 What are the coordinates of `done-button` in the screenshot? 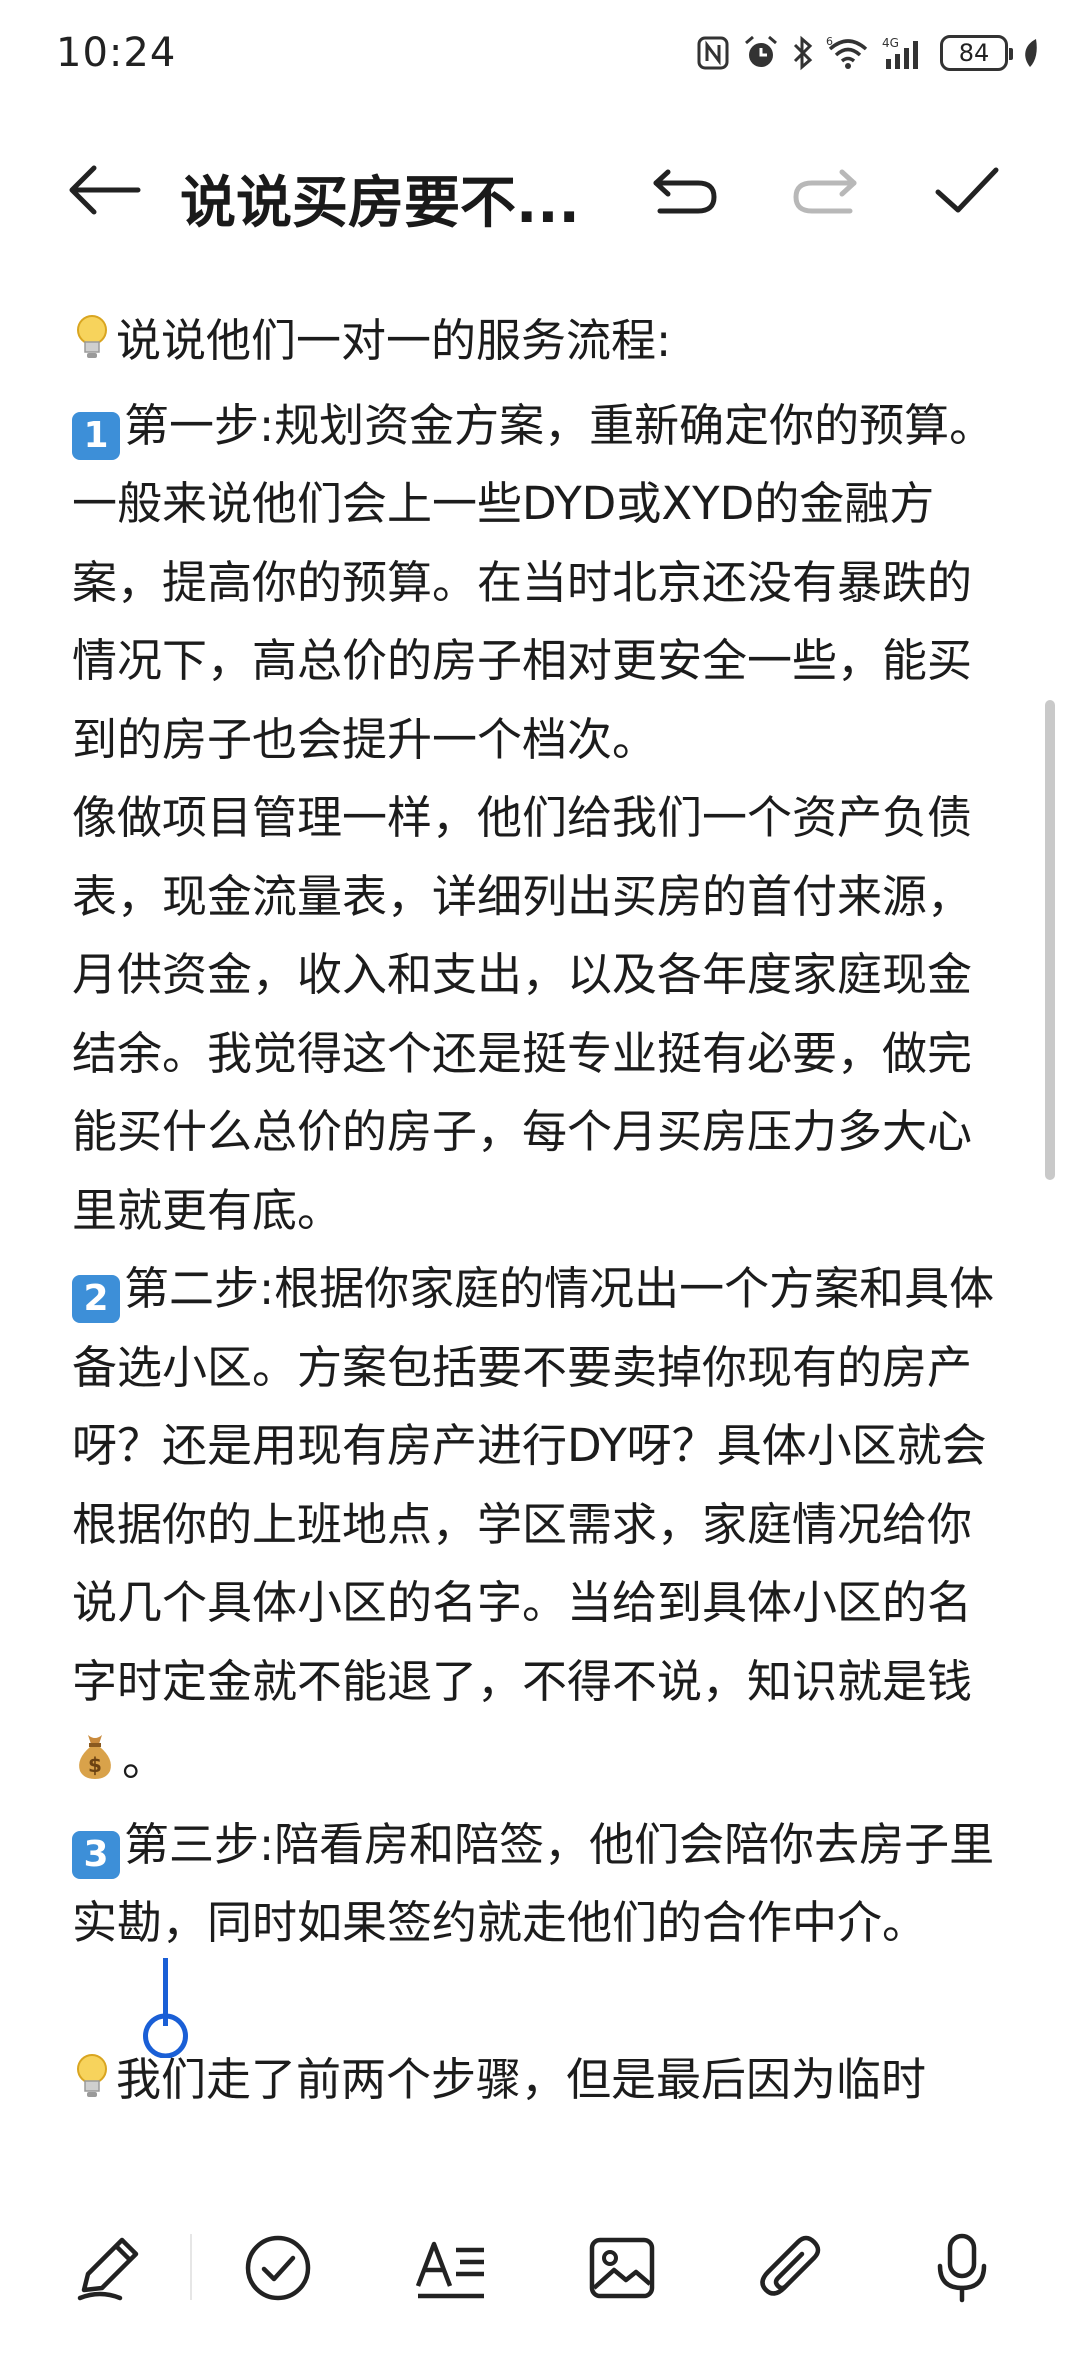 It's located at (967, 190).